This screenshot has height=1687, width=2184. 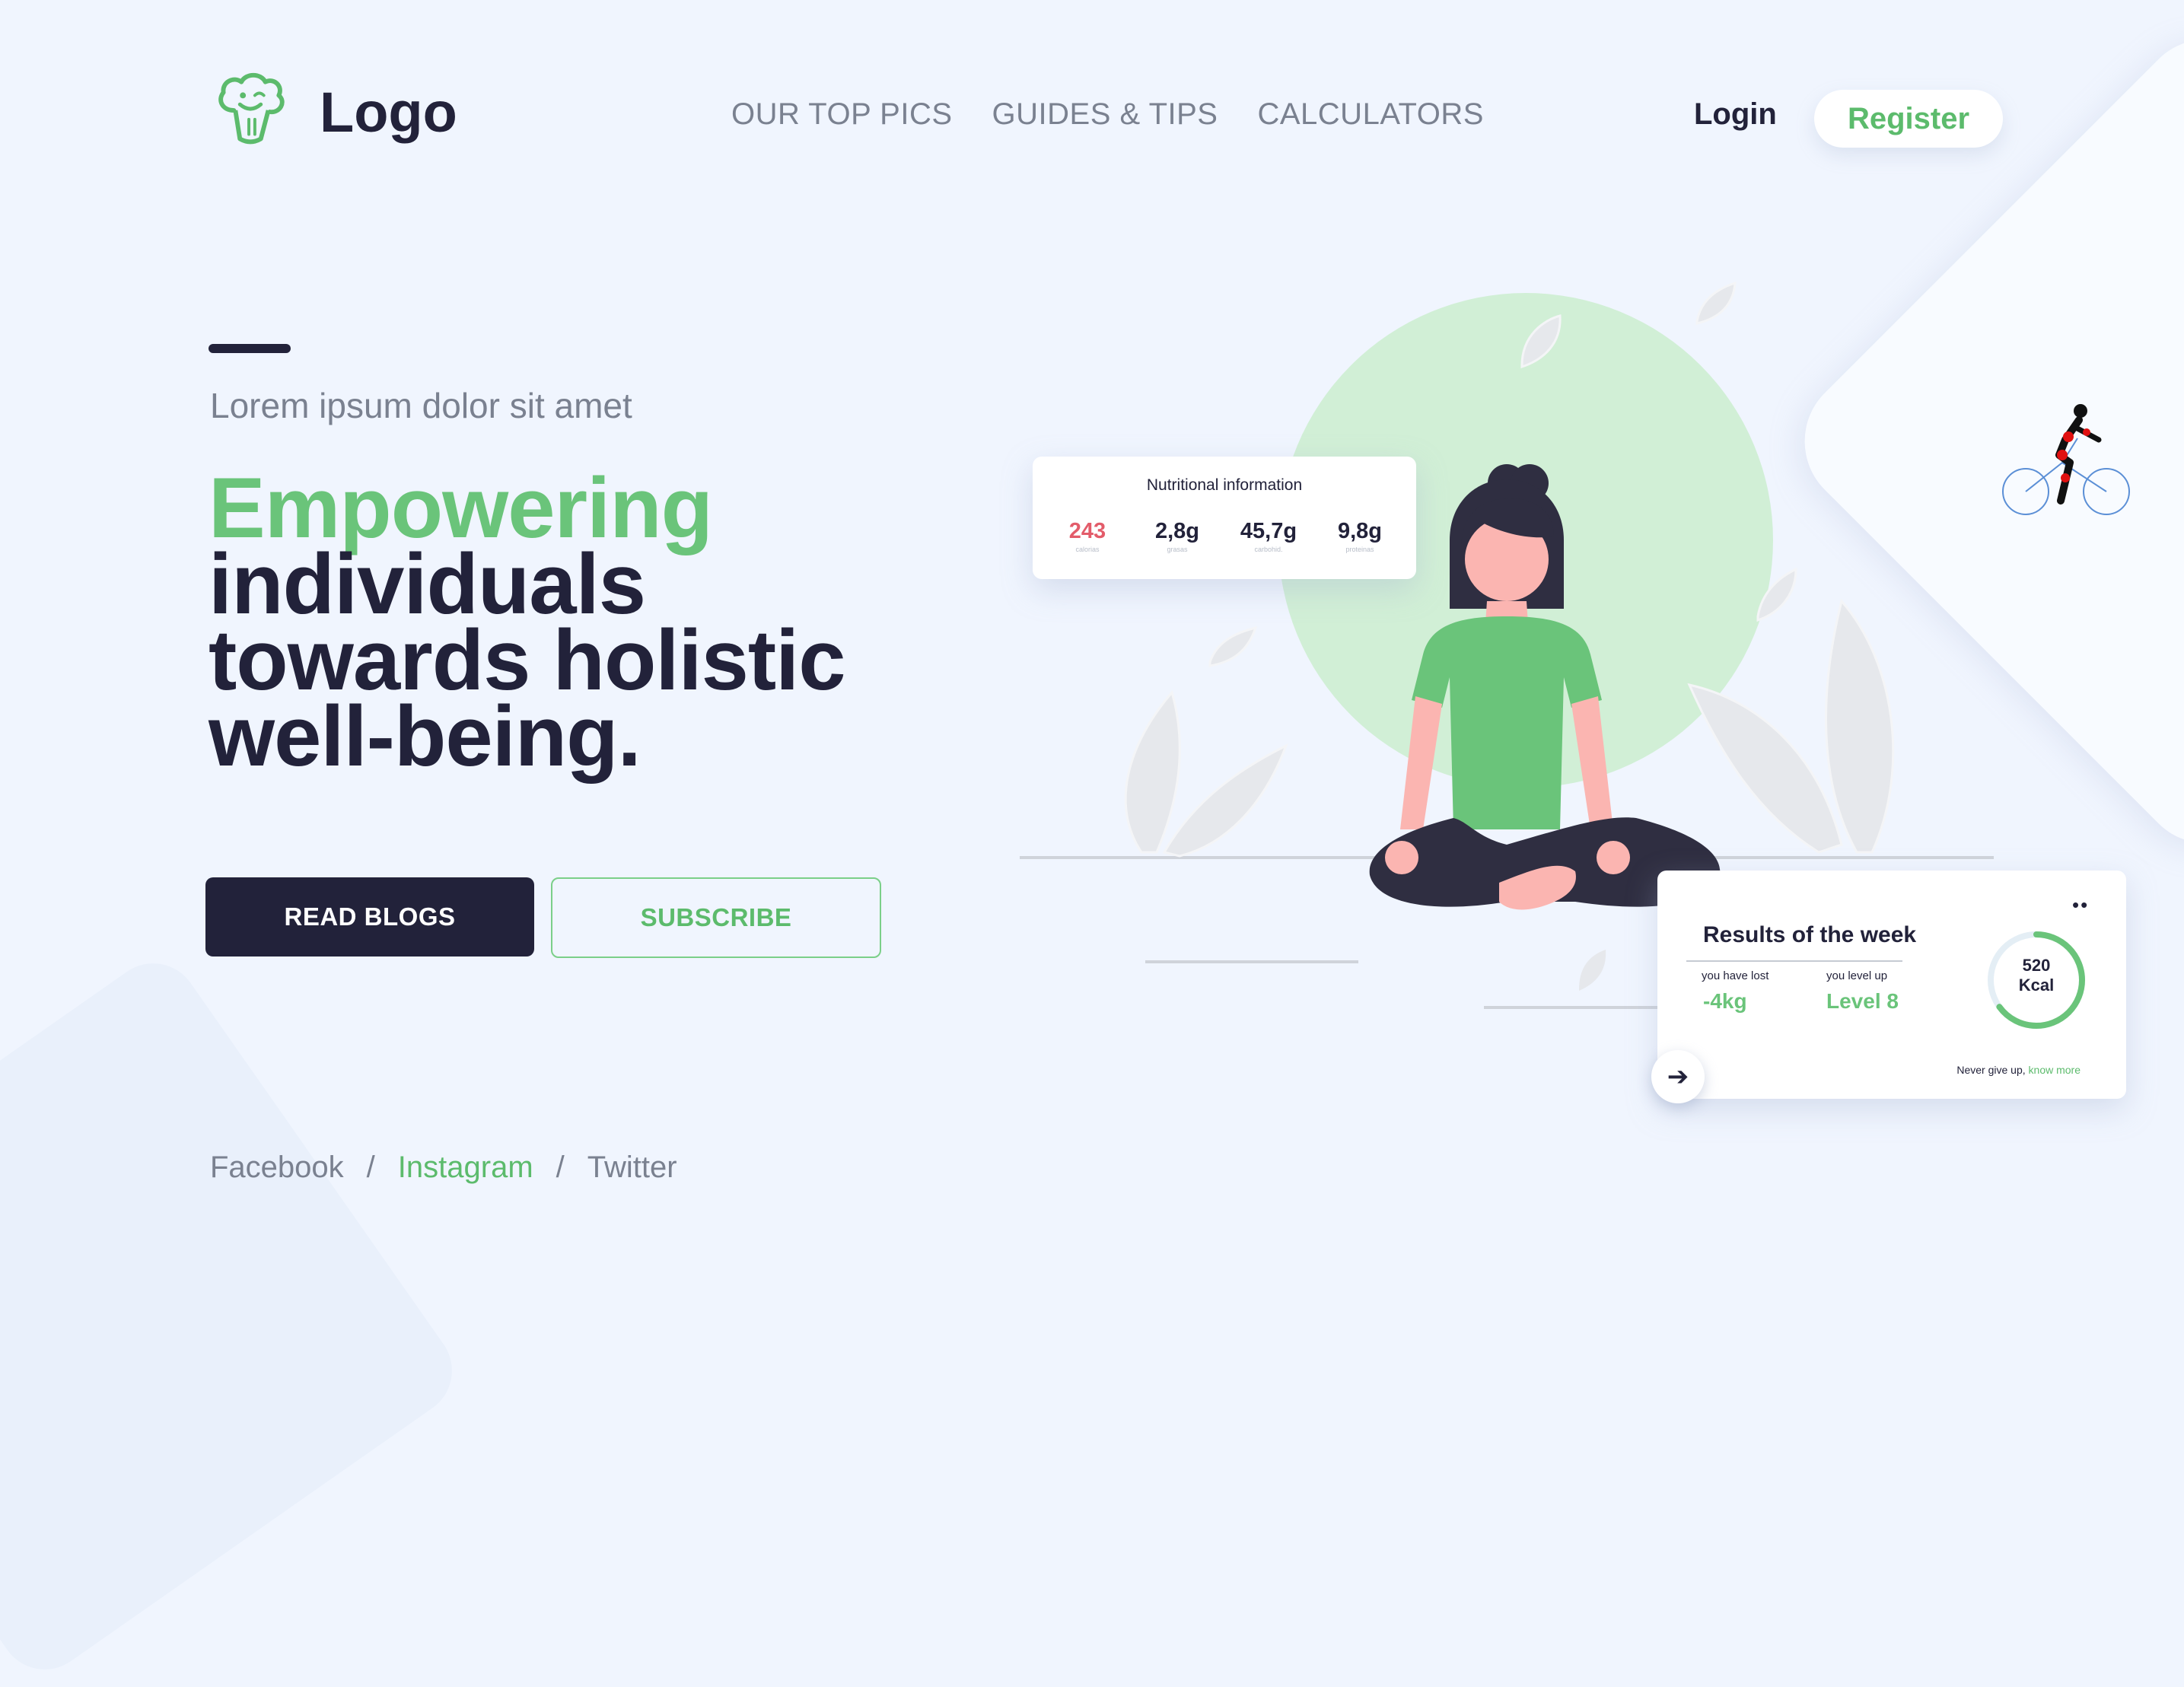 What do you see at coordinates (250, 348) in the screenshot?
I see `title-dash` at bounding box center [250, 348].